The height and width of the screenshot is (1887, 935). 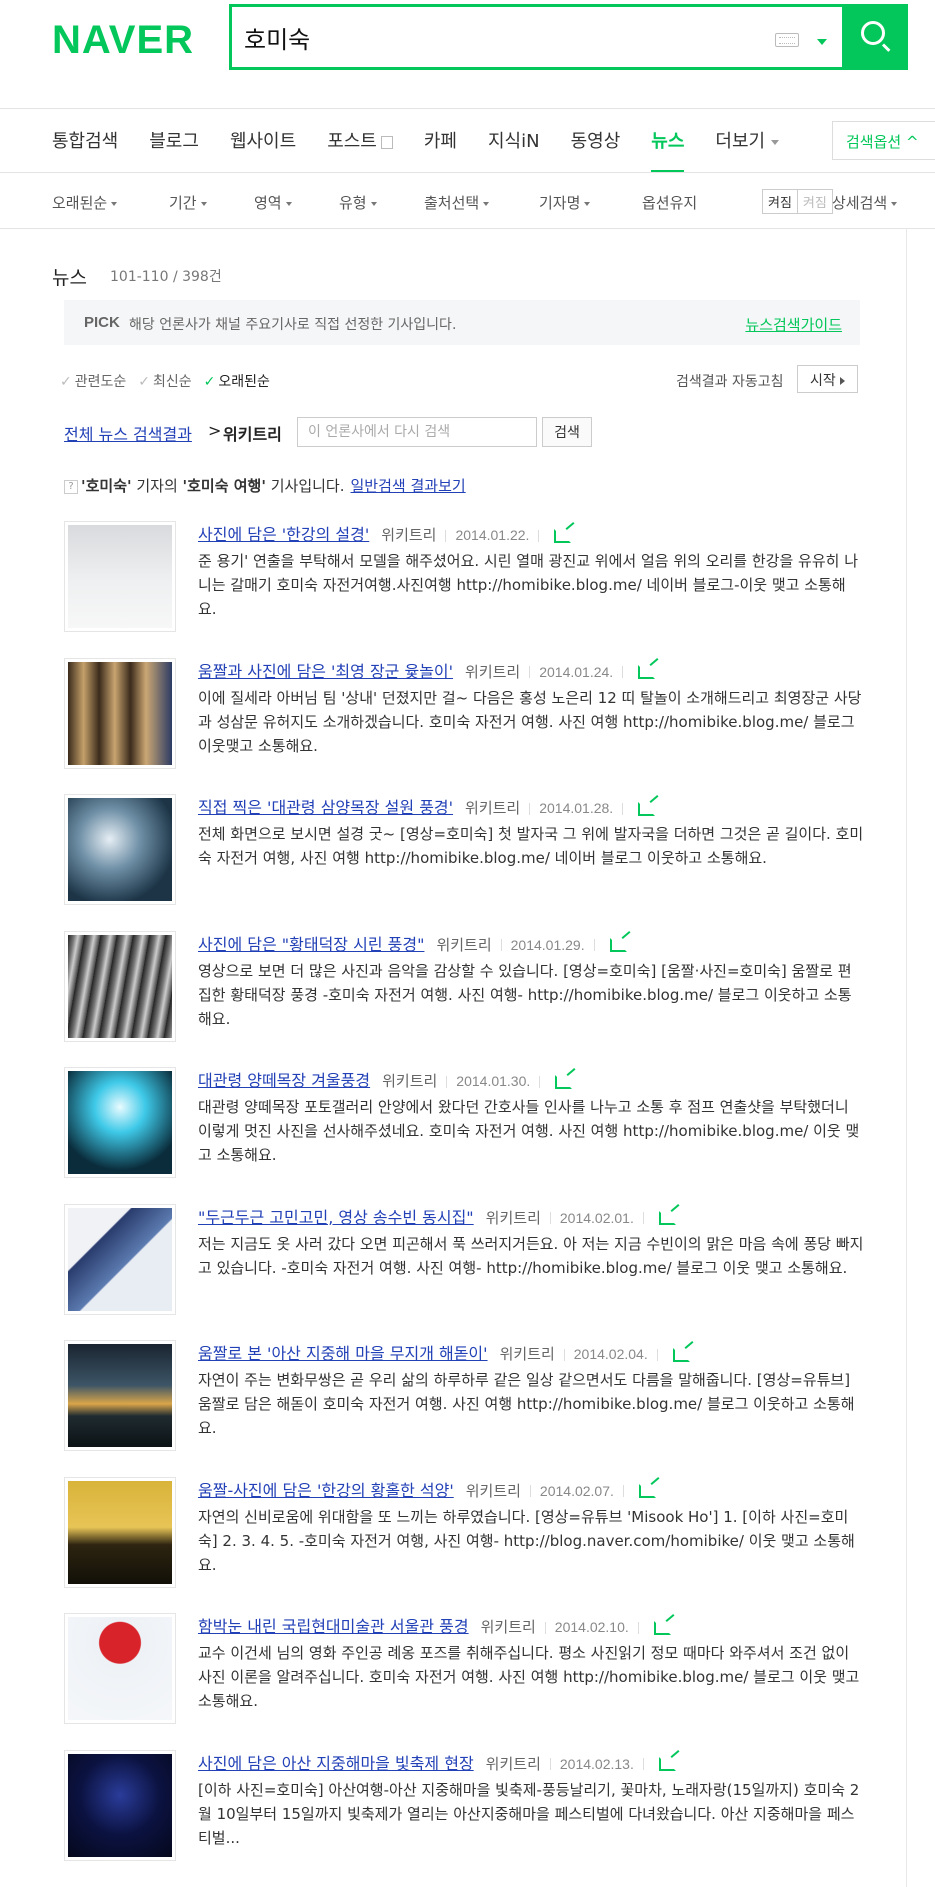 What do you see at coordinates (780, 201) in the screenshot?
I see `toggle-on: 켜짐` at bounding box center [780, 201].